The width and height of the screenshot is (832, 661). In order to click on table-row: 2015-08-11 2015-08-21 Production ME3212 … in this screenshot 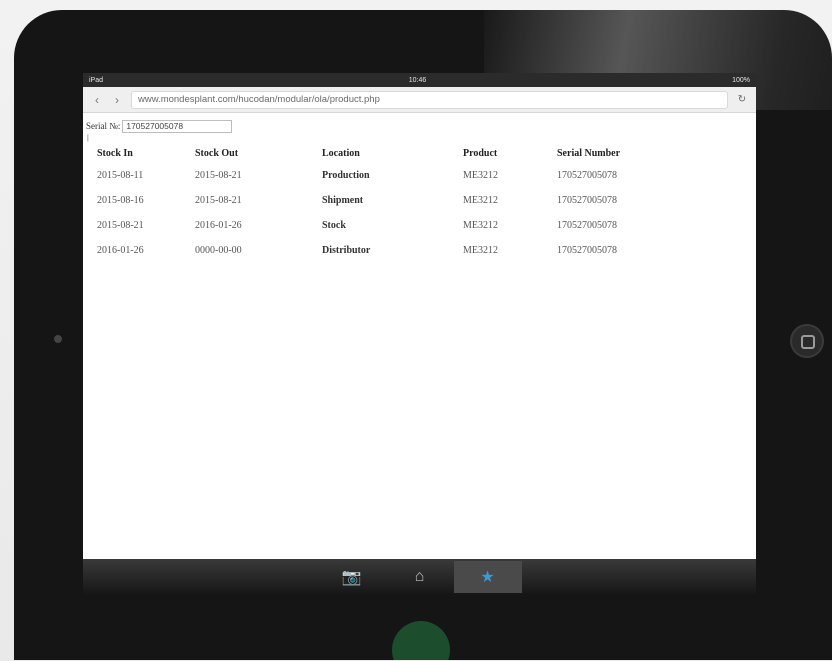, I will do `click(382, 175)`.